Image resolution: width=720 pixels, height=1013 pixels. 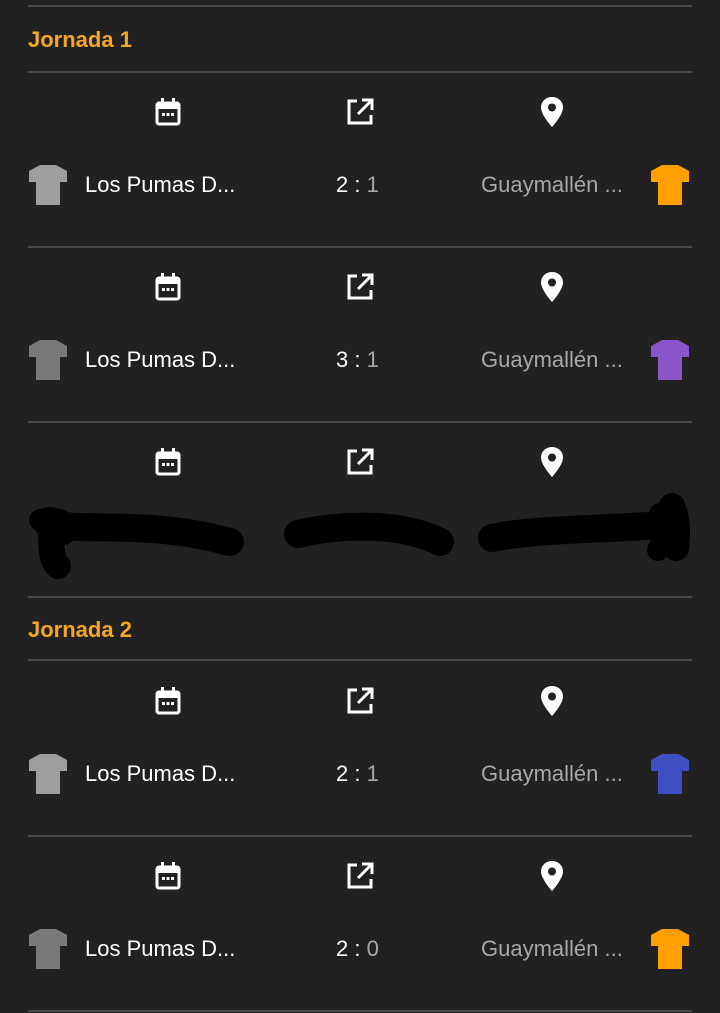 What do you see at coordinates (372, 948) in the screenshot?
I see `away-score: 0` at bounding box center [372, 948].